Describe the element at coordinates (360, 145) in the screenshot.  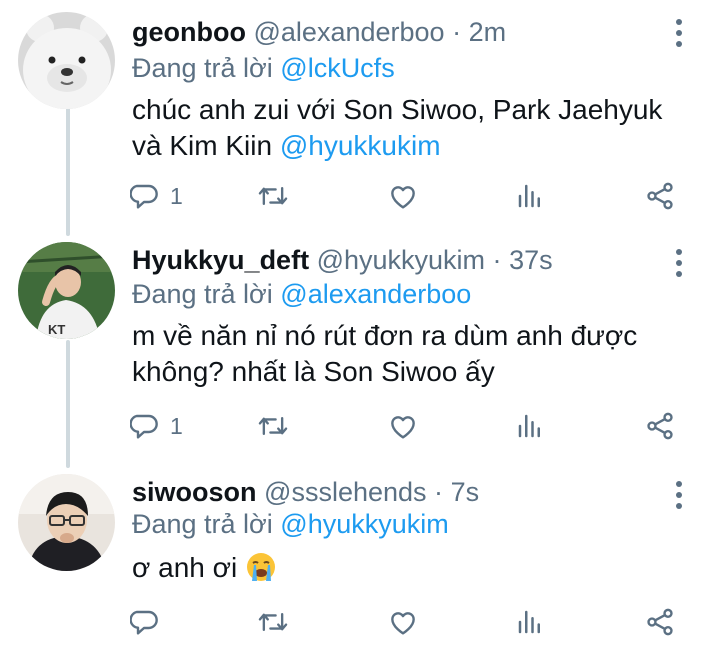
I see `mention-link: @hyukkukim` at that location.